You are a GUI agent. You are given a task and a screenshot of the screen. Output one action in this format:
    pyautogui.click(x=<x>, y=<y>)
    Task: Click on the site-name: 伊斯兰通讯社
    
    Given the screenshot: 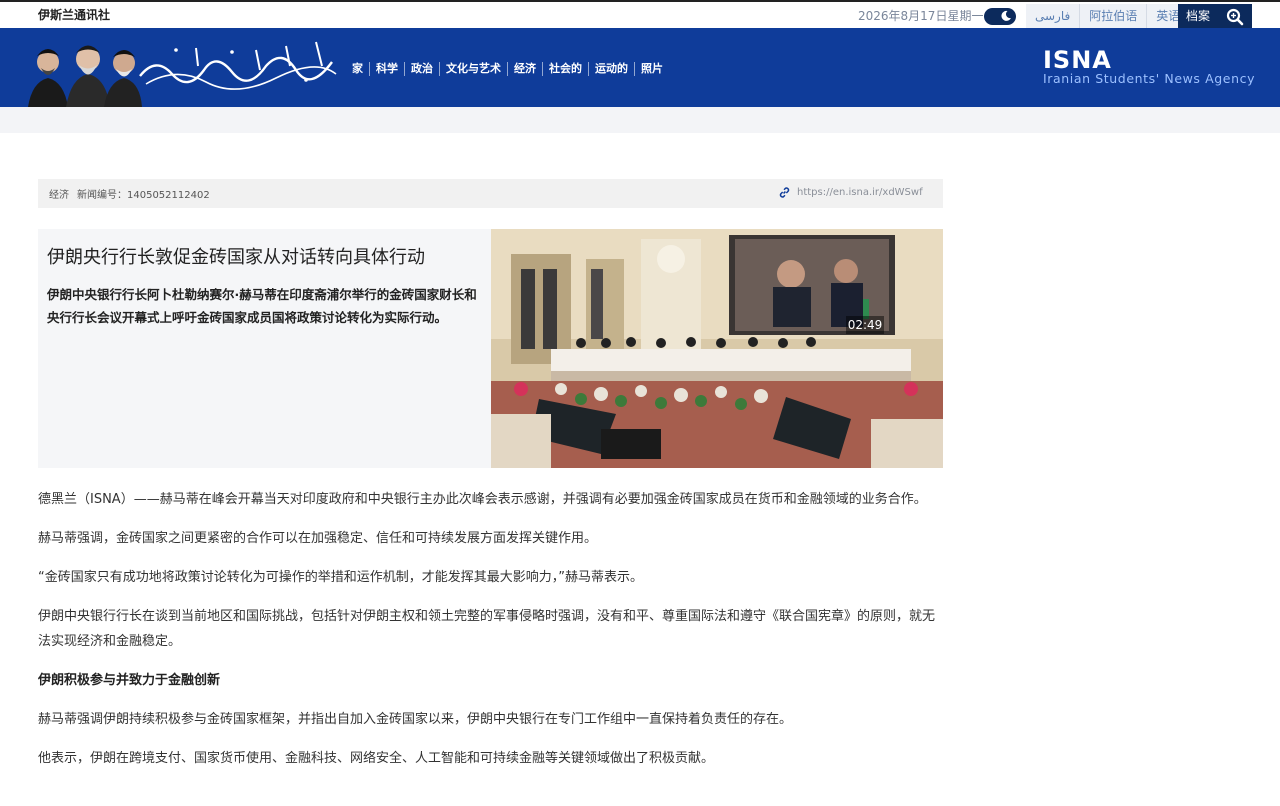 What is the action you would take?
    pyautogui.click(x=74, y=14)
    